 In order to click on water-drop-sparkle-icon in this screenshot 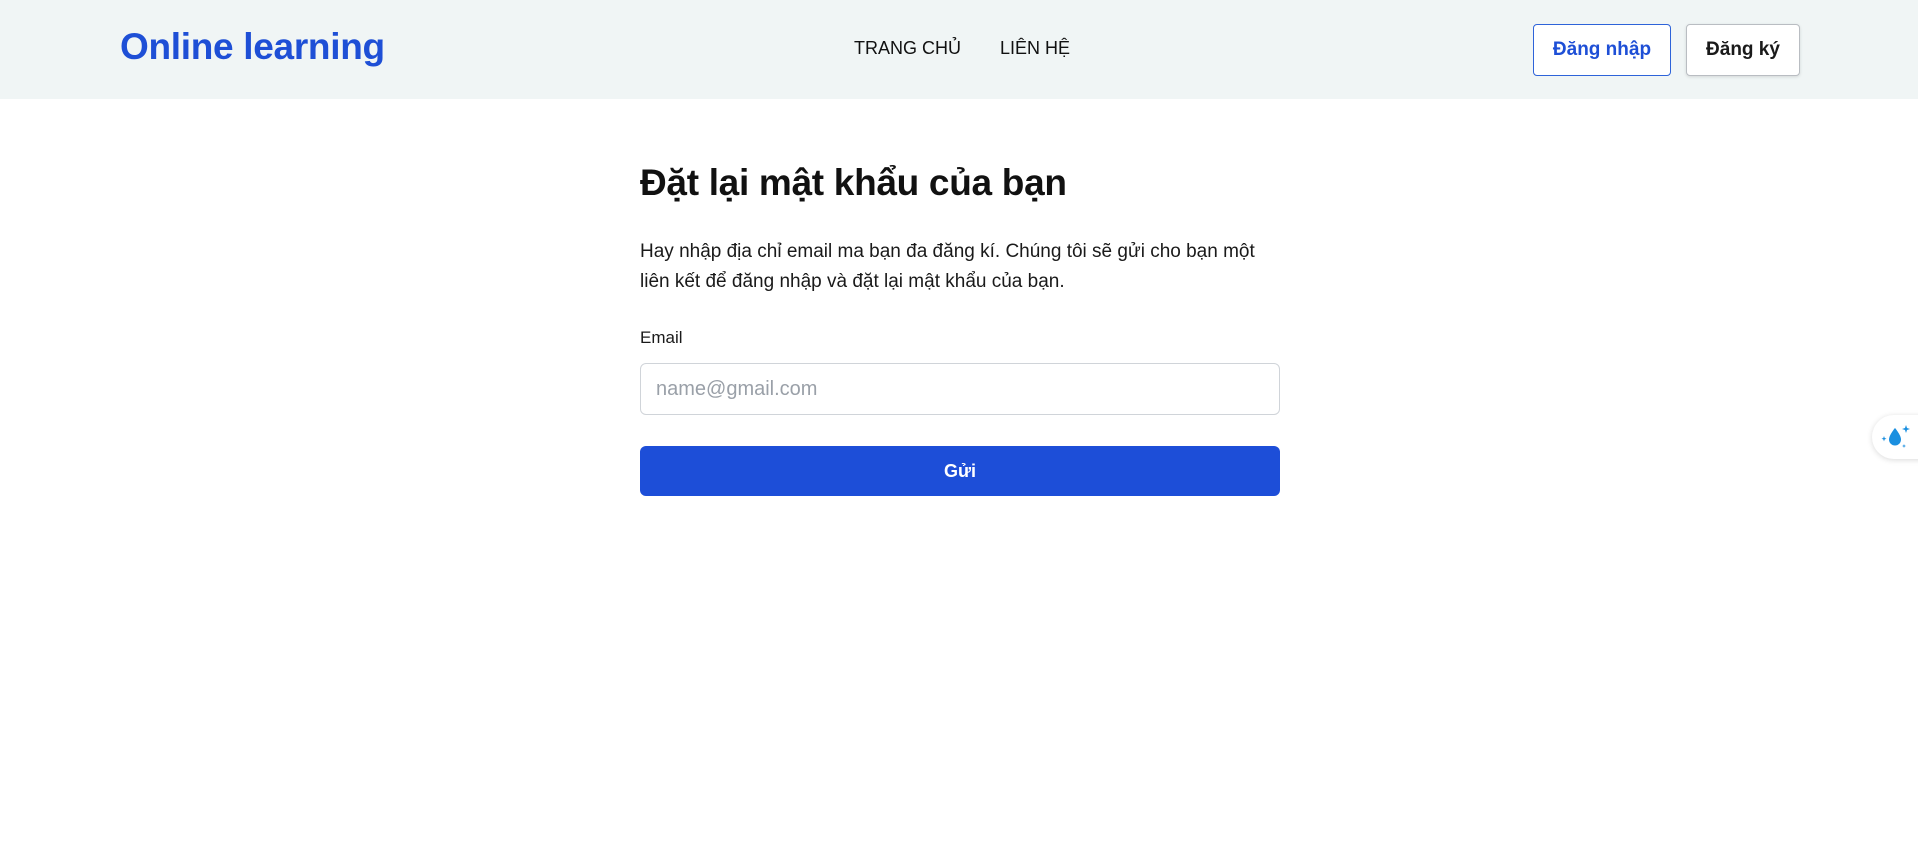, I will do `click(1895, 436)`.